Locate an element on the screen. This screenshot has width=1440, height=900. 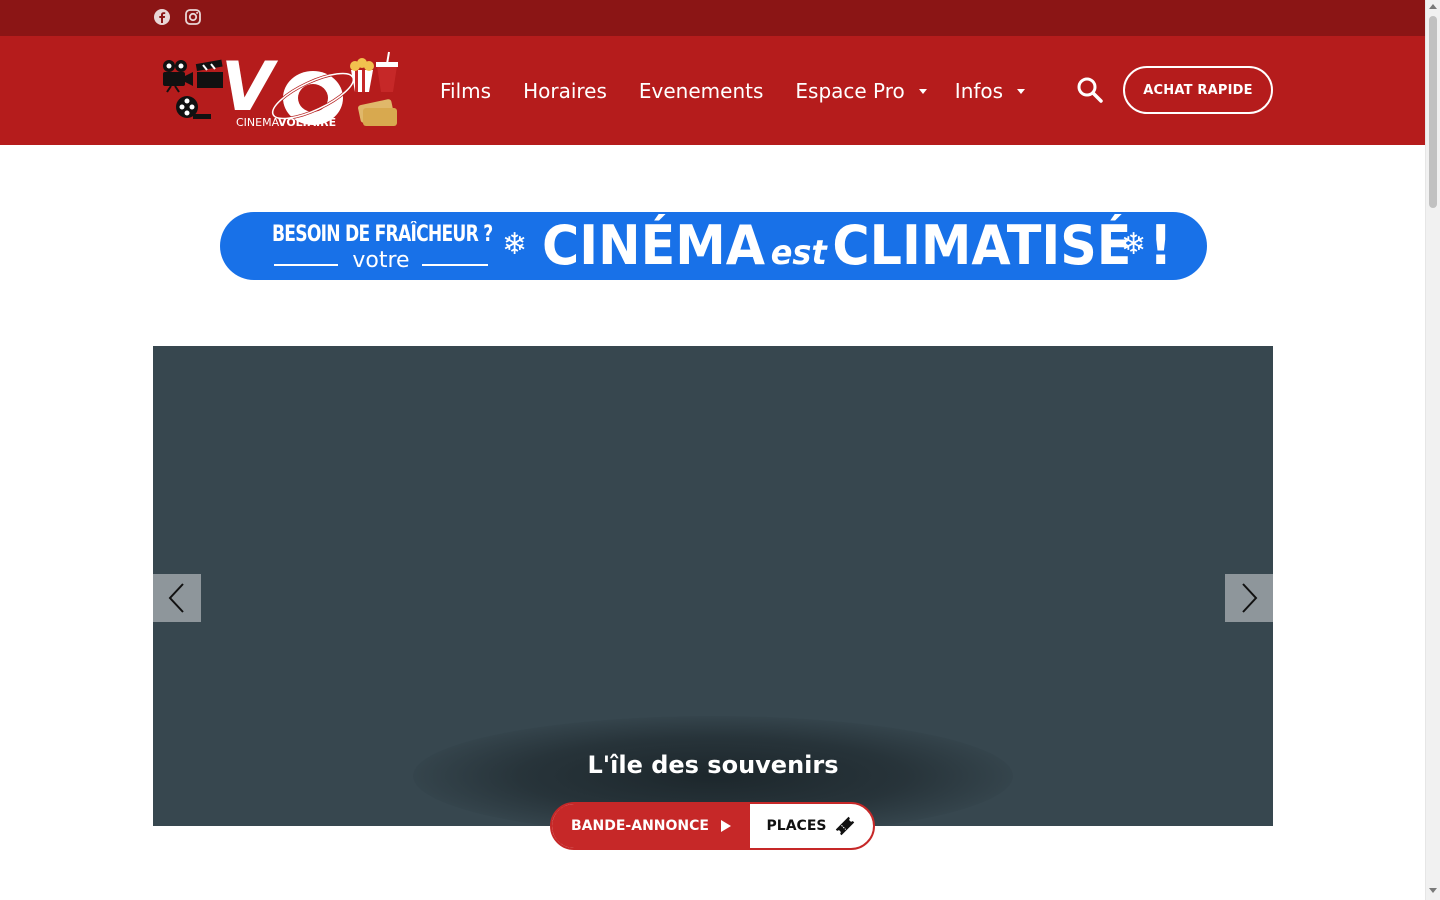
nav-infos: Infos is located at coordinates (990, 90).